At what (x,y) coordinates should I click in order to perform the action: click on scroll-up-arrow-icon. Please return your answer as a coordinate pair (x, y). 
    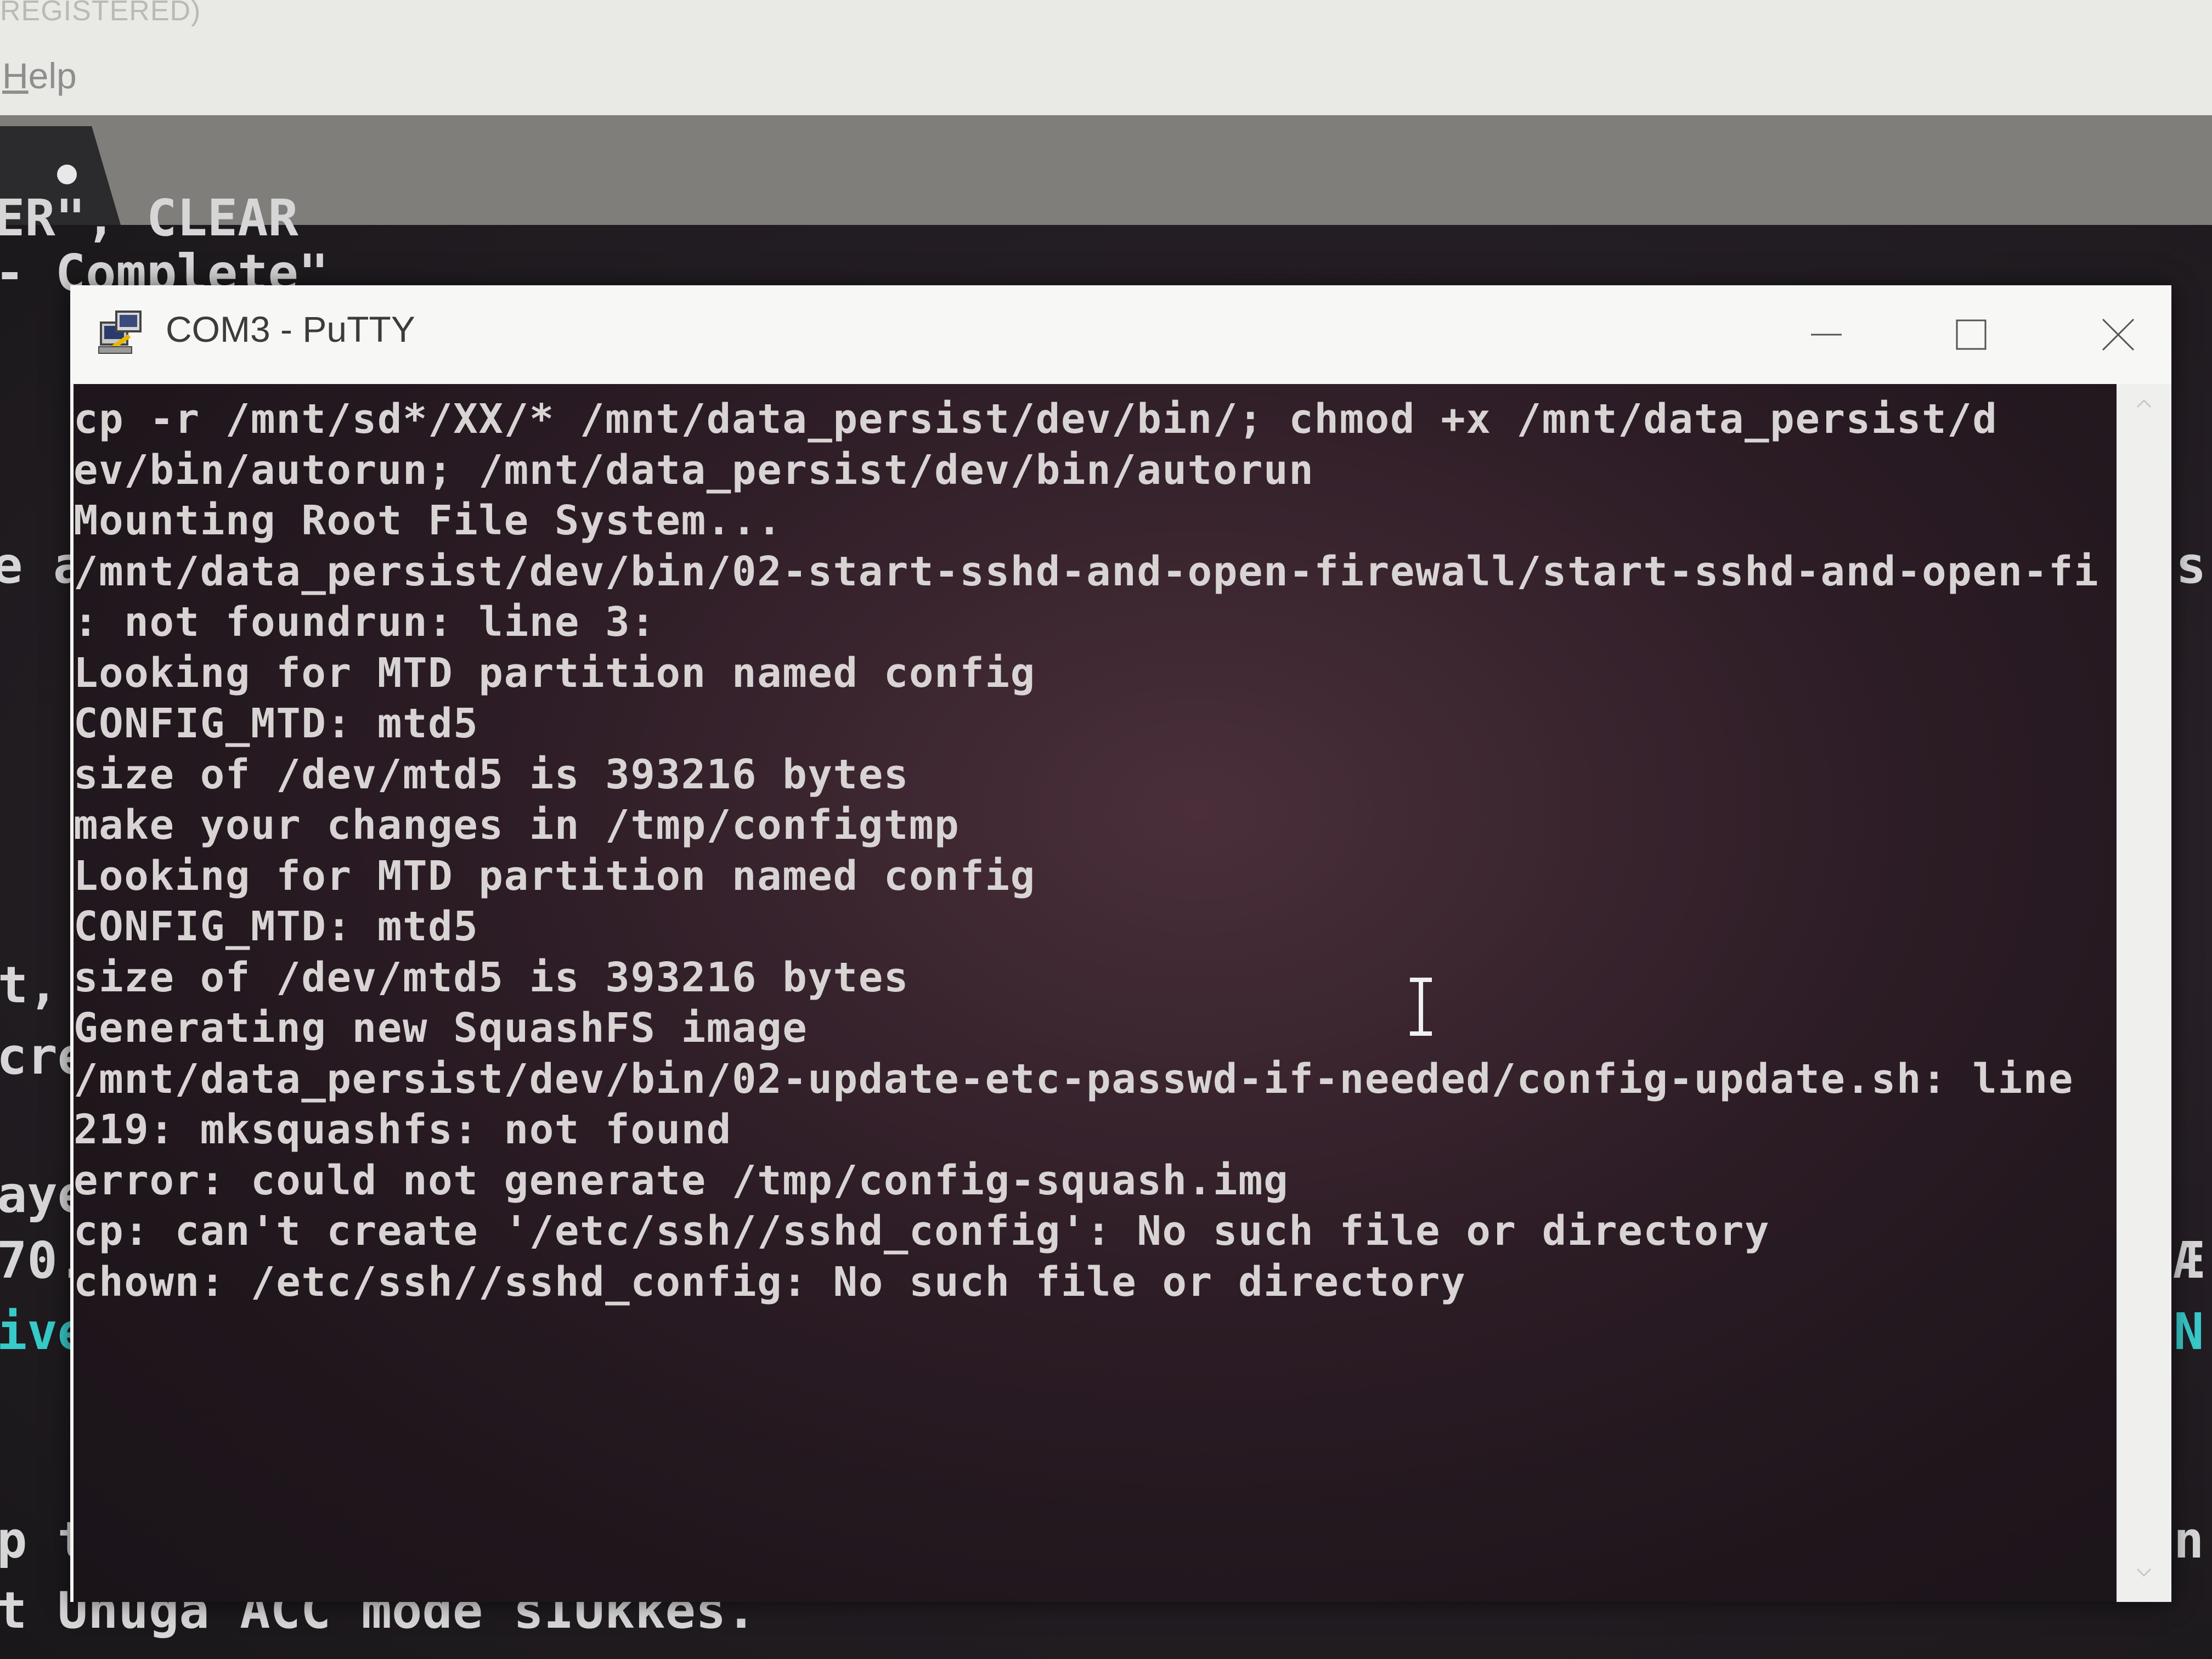
    Looking at the image, I should click on (2144, 404).